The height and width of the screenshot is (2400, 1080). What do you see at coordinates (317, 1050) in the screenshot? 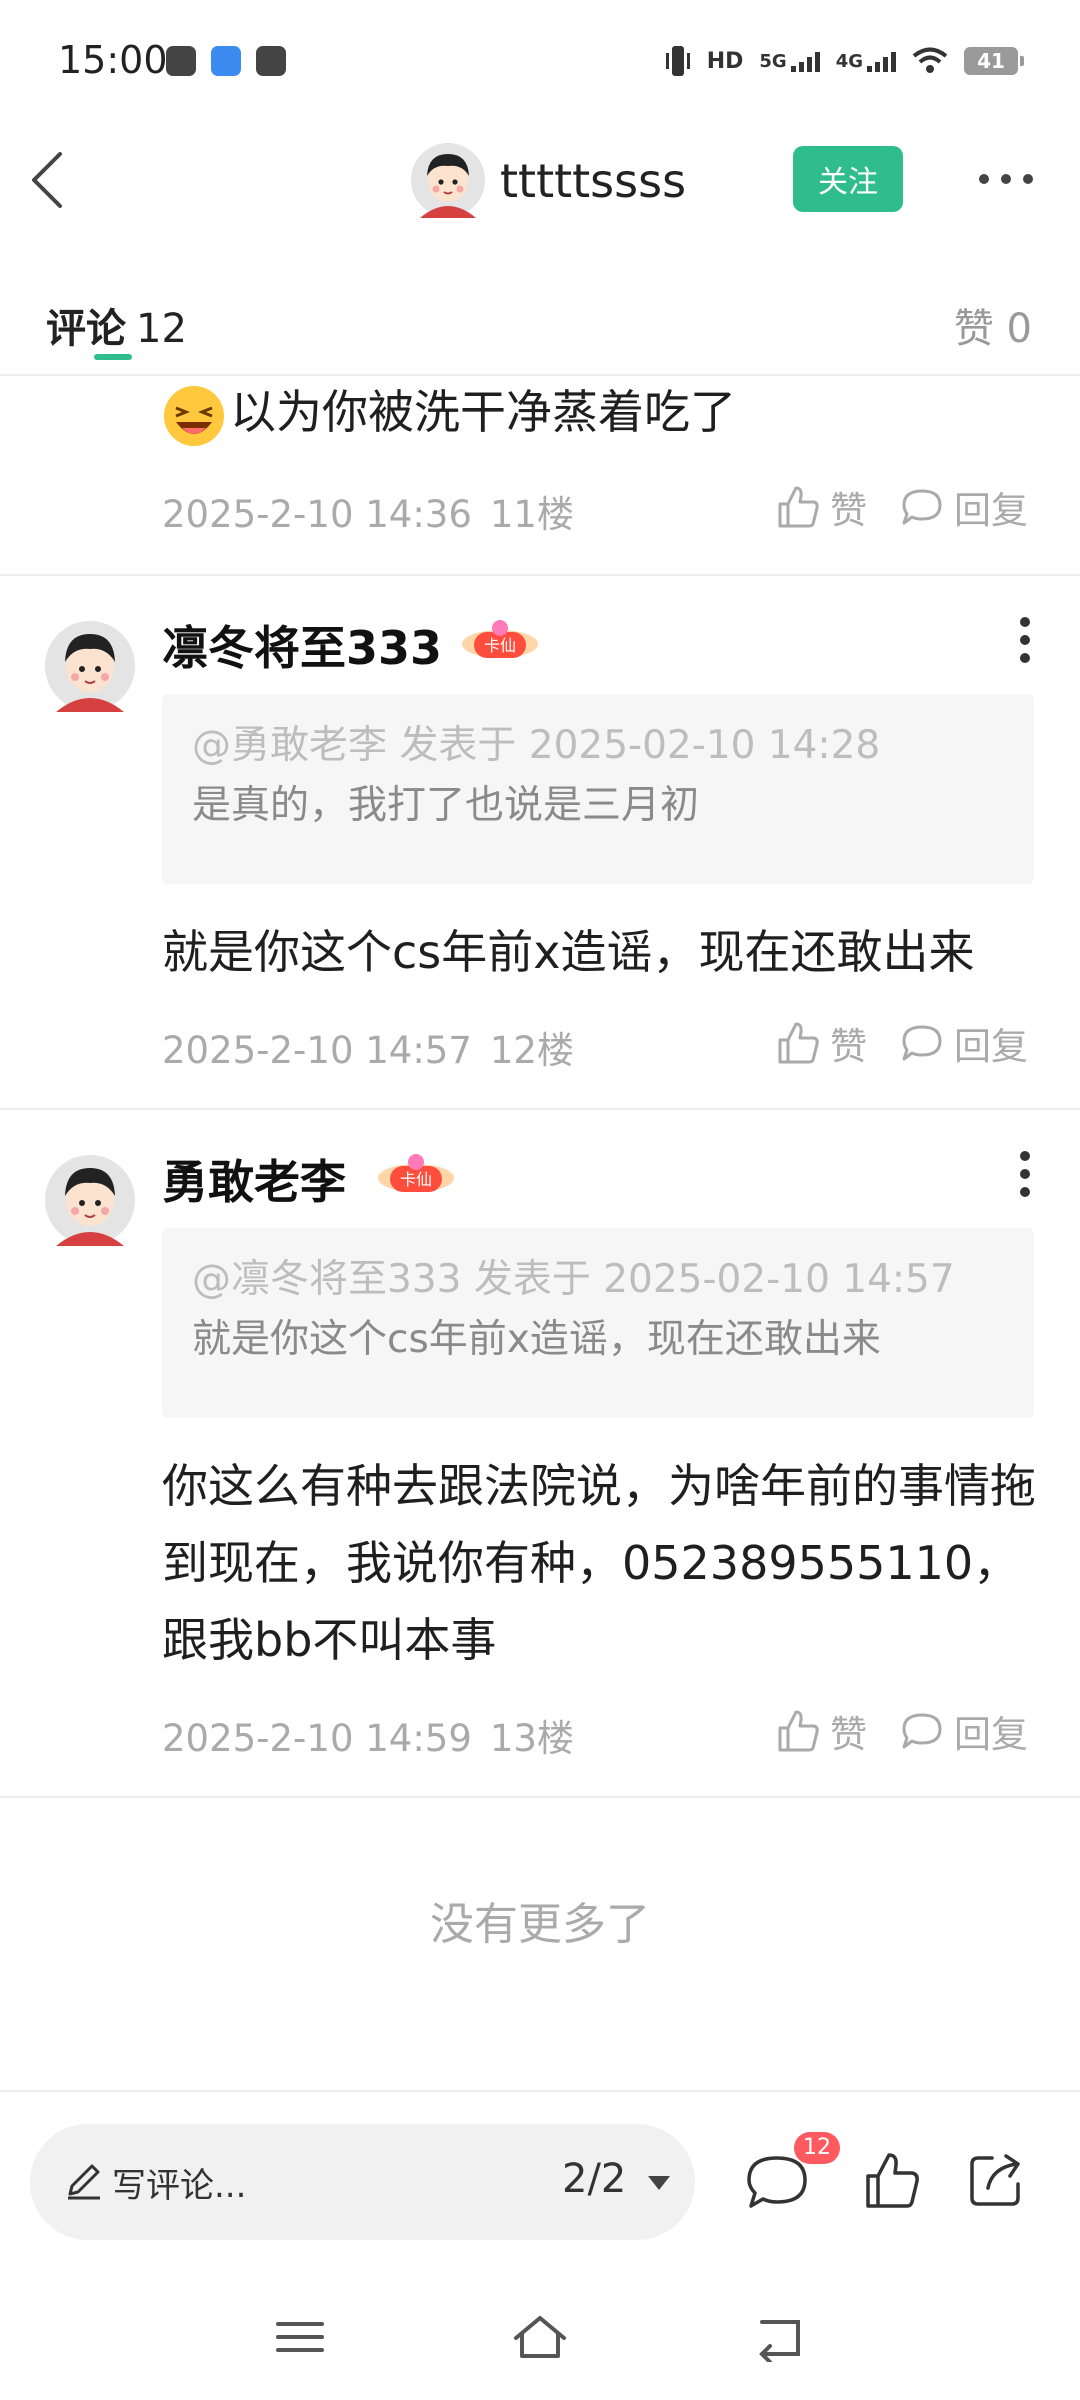
I see `comment-time: 2025-2-10 14:57` at bounding box center [317, 1050].